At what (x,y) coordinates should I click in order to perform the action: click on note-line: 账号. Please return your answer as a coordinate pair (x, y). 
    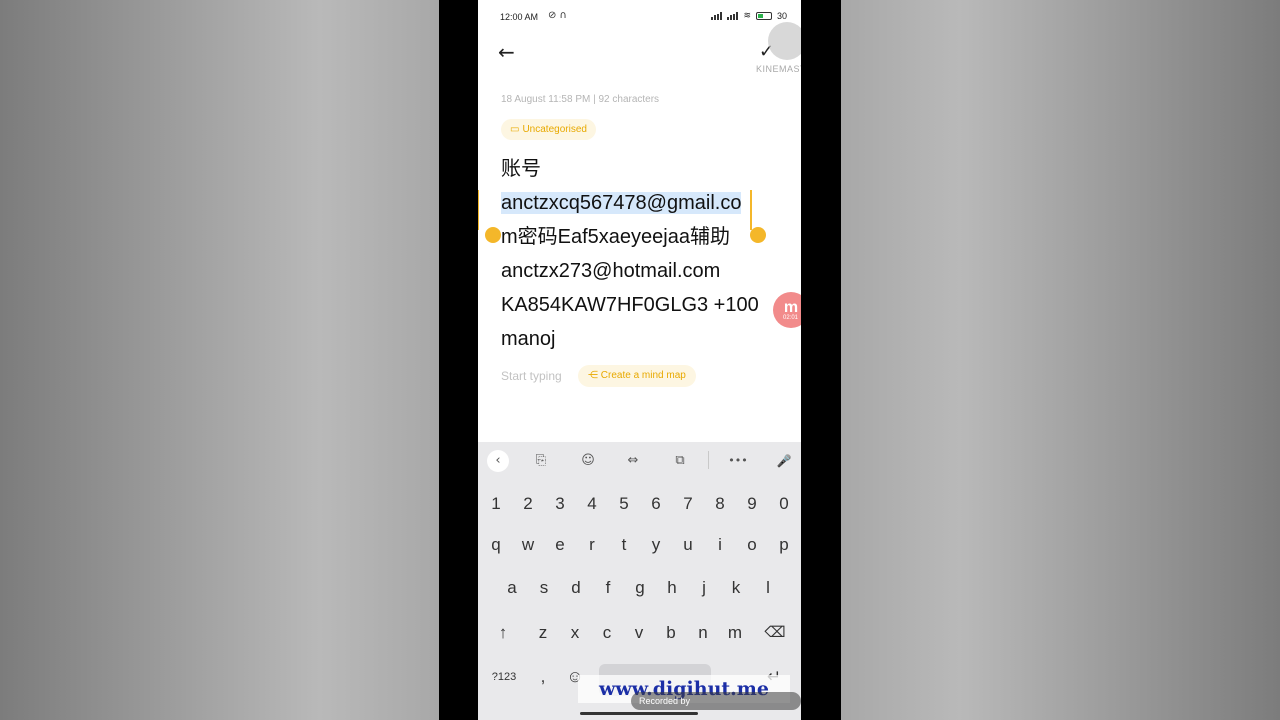
    Looking at the image, I should click on (521, 169).